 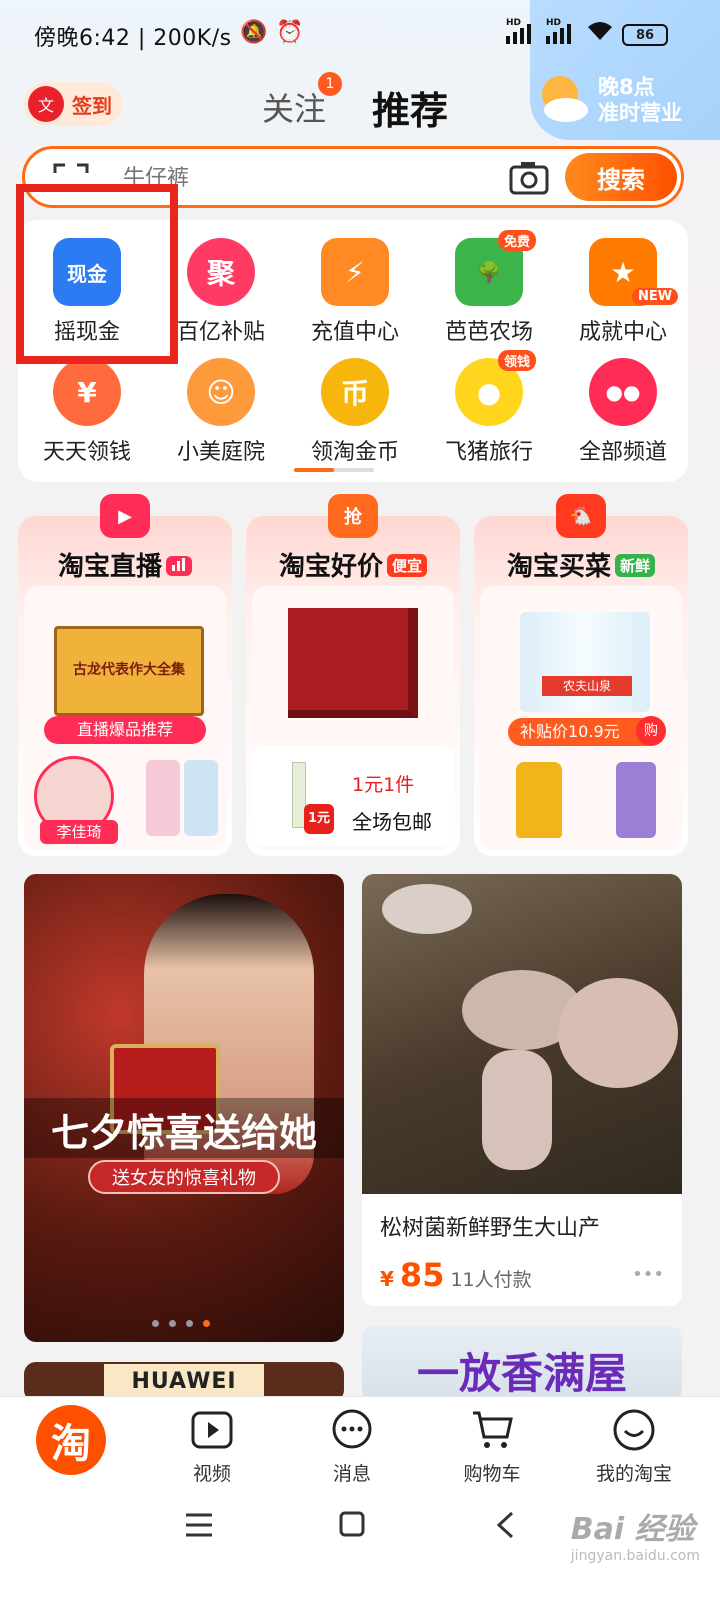 What do you see at coordinates (290, 32) in the screenshot?
I see `alarm-icon: ⏰` at bounding box center [290, 32].